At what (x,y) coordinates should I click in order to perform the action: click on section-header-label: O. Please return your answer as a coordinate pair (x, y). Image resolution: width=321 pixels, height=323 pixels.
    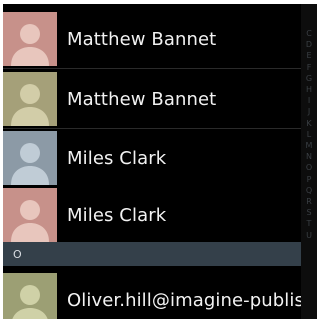
    Looking at the image, I should click on (17, 254).